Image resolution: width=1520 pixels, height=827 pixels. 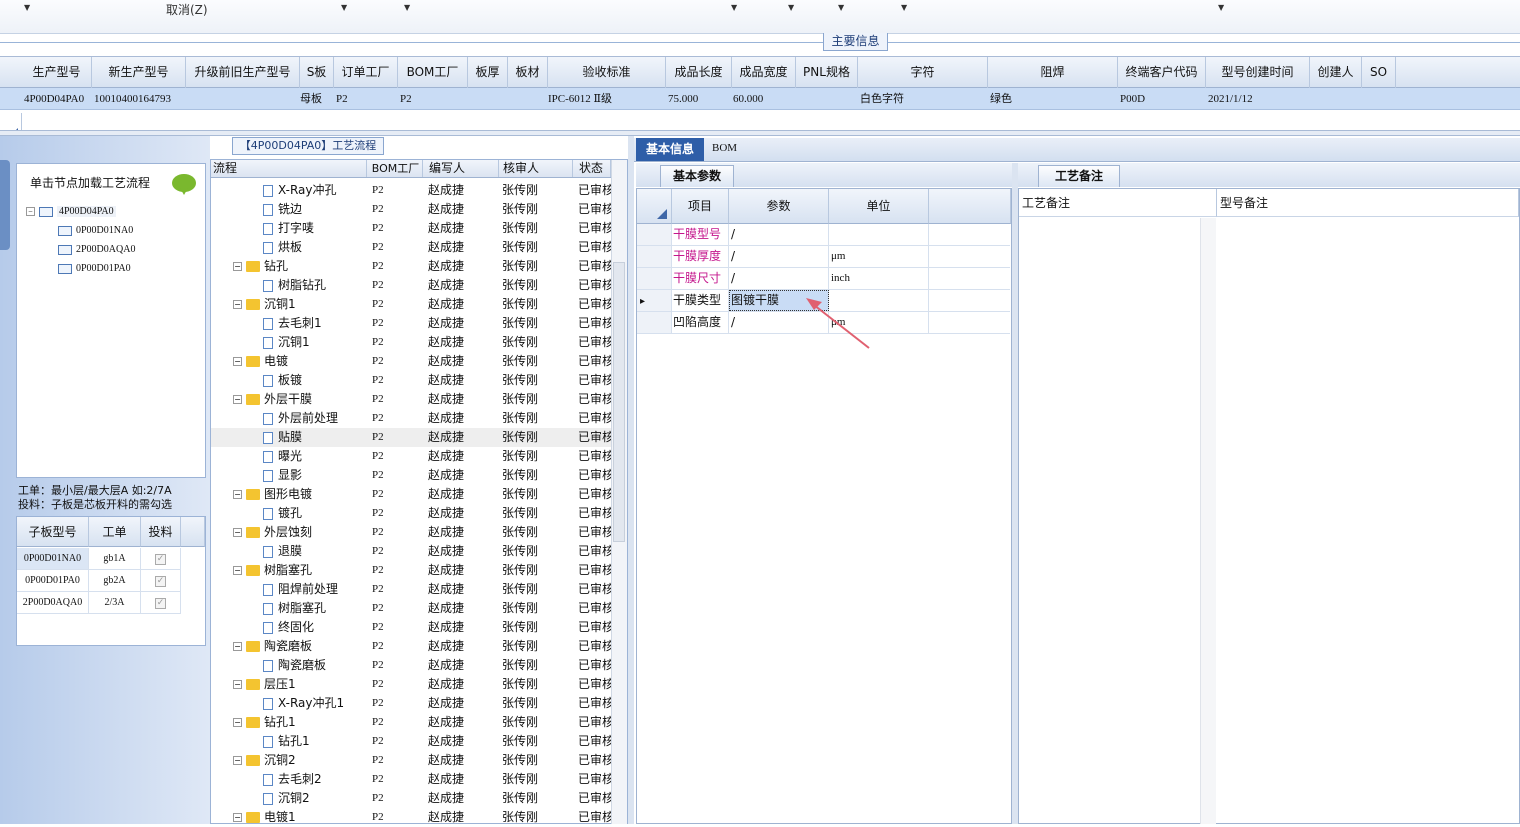 I want to click on process-row: 外层前处理 P2 赵成捷 张传刚 已审核, so click(x=411, y=418).